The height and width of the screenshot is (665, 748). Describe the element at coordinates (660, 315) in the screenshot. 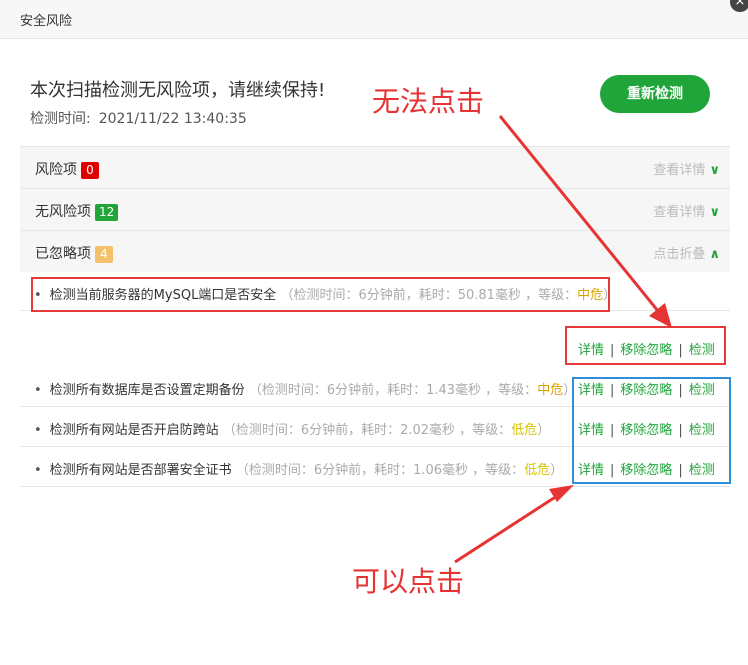

I see `arrow-head-cannot` at that location.